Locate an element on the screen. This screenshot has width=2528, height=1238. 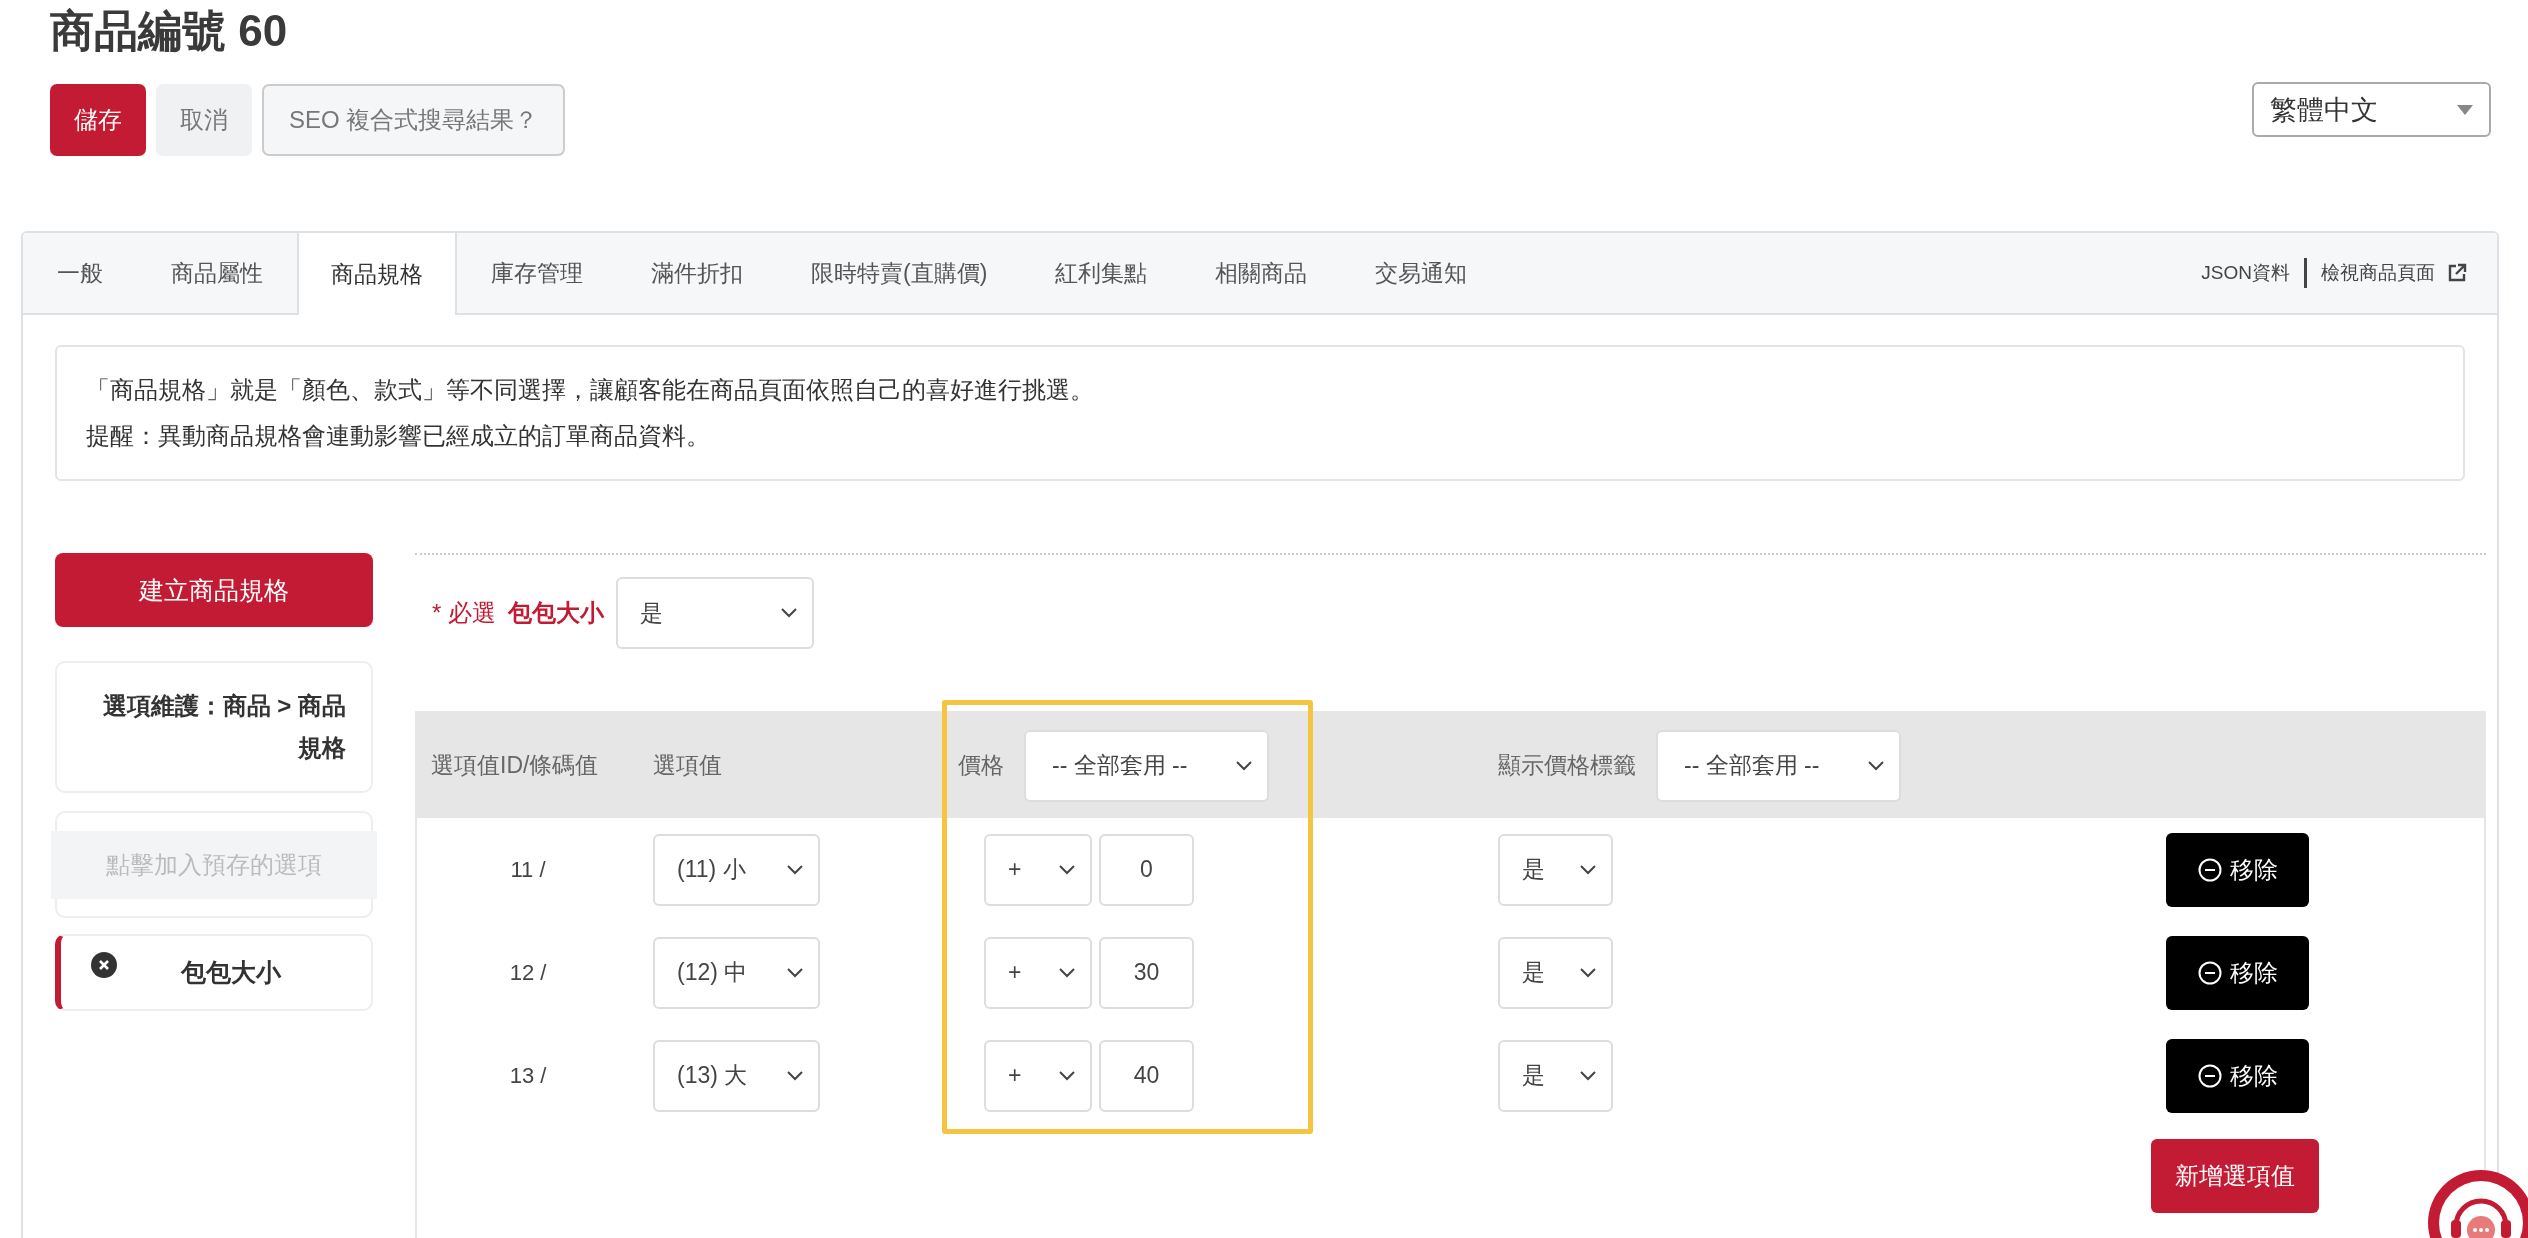
tab: 紅利集點 is located at coordinates (1101, 273).